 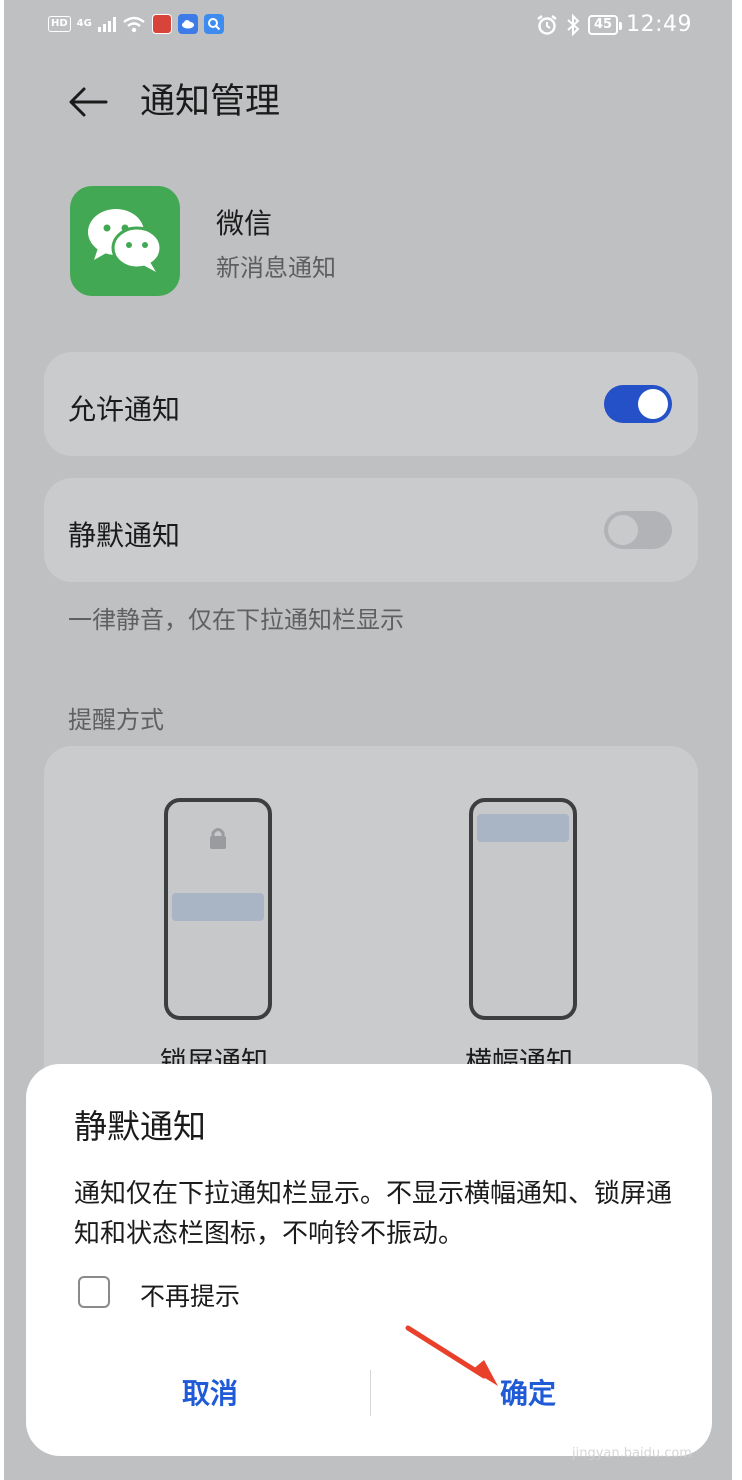 I want to click on app-notification-icon, so click(x=161, y=24).